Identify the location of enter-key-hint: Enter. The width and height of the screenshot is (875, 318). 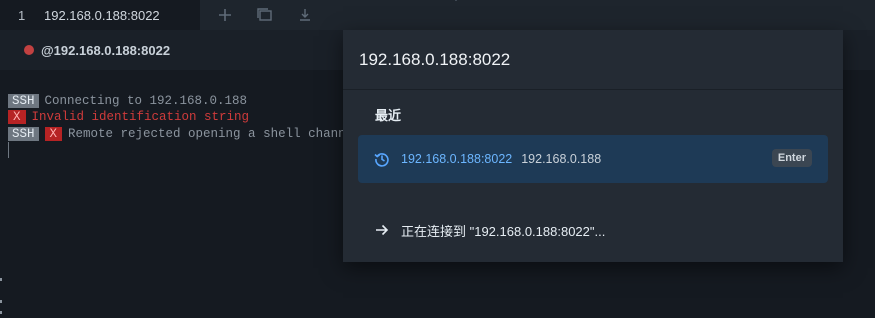
(791, 158).